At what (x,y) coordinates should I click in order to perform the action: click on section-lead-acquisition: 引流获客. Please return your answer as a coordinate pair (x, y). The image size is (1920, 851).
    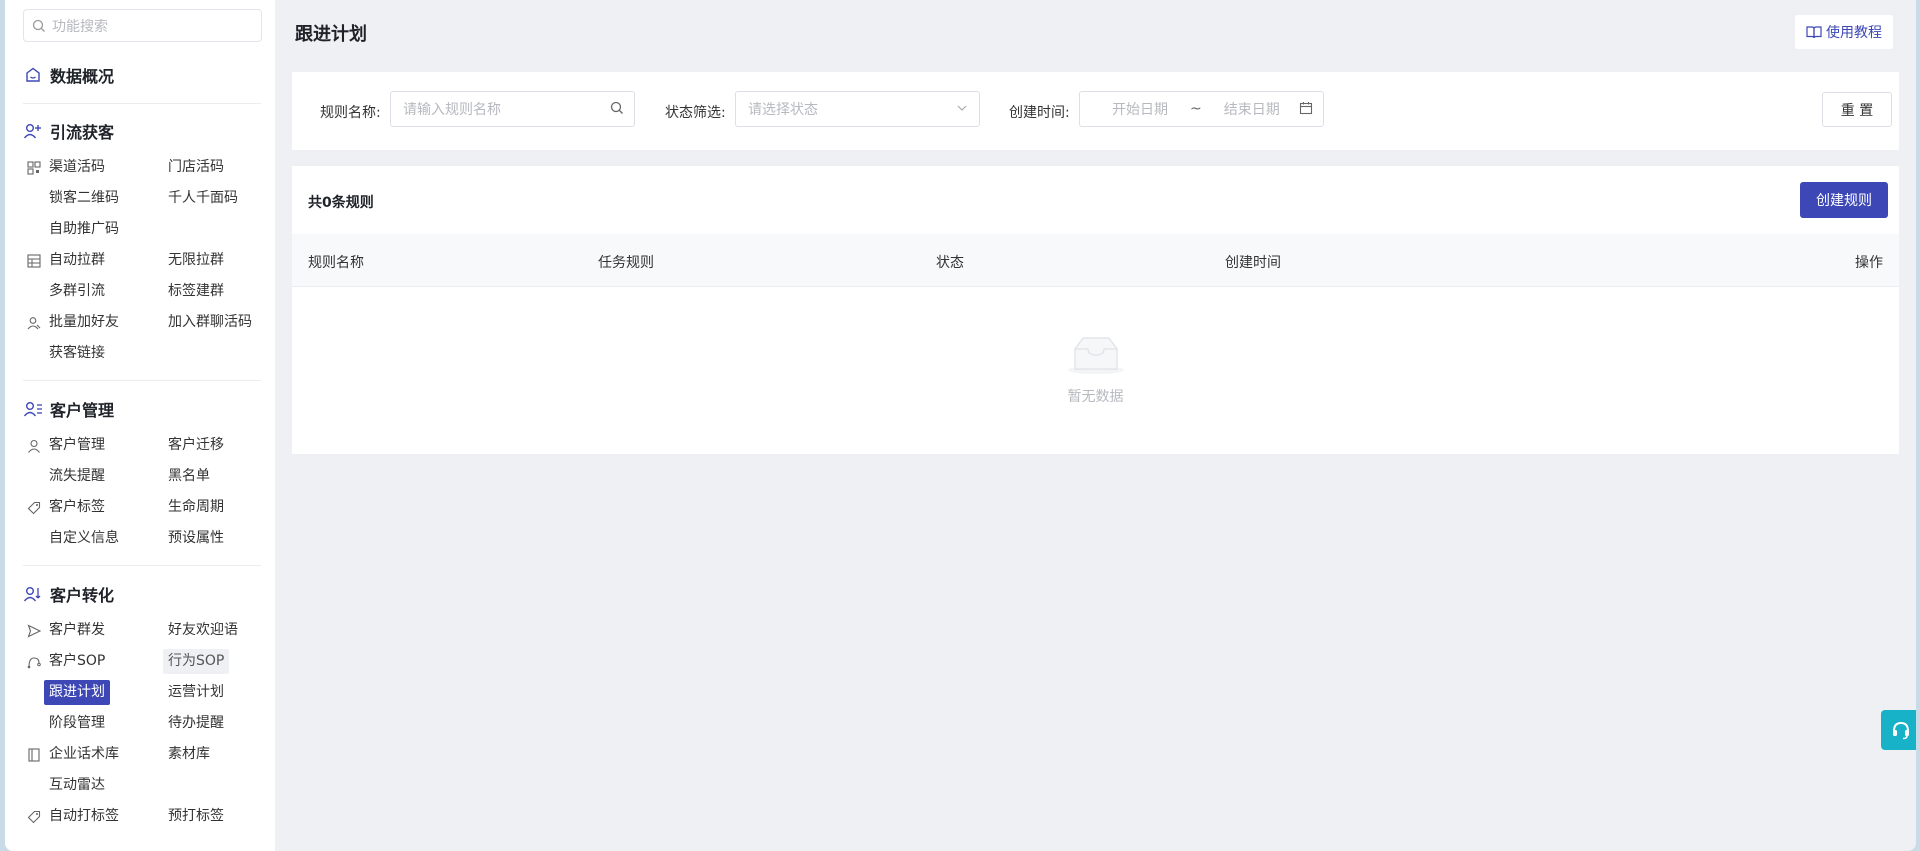
    Looking at the image, I should click on (68, 131).